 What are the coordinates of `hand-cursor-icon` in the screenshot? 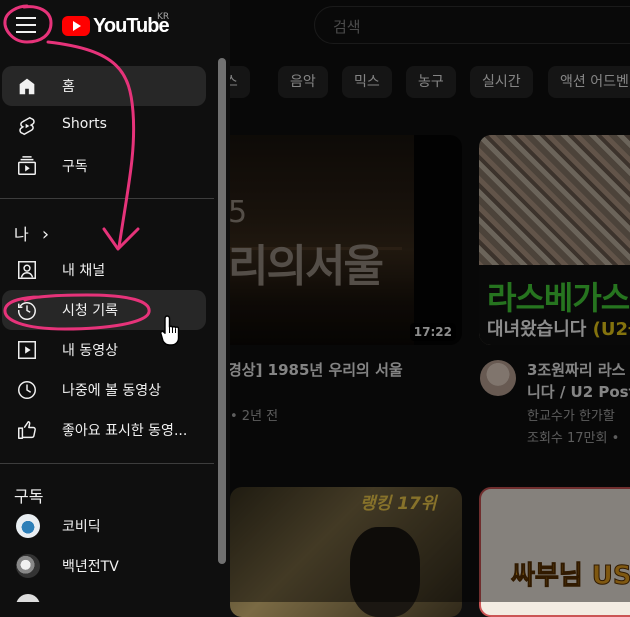 It's located at (170, 330).